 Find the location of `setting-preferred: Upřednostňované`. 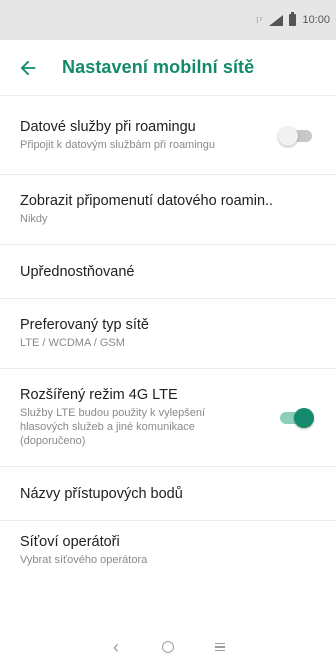

setting-preferred: Upřednostňované is located at coordinates (168, 272).